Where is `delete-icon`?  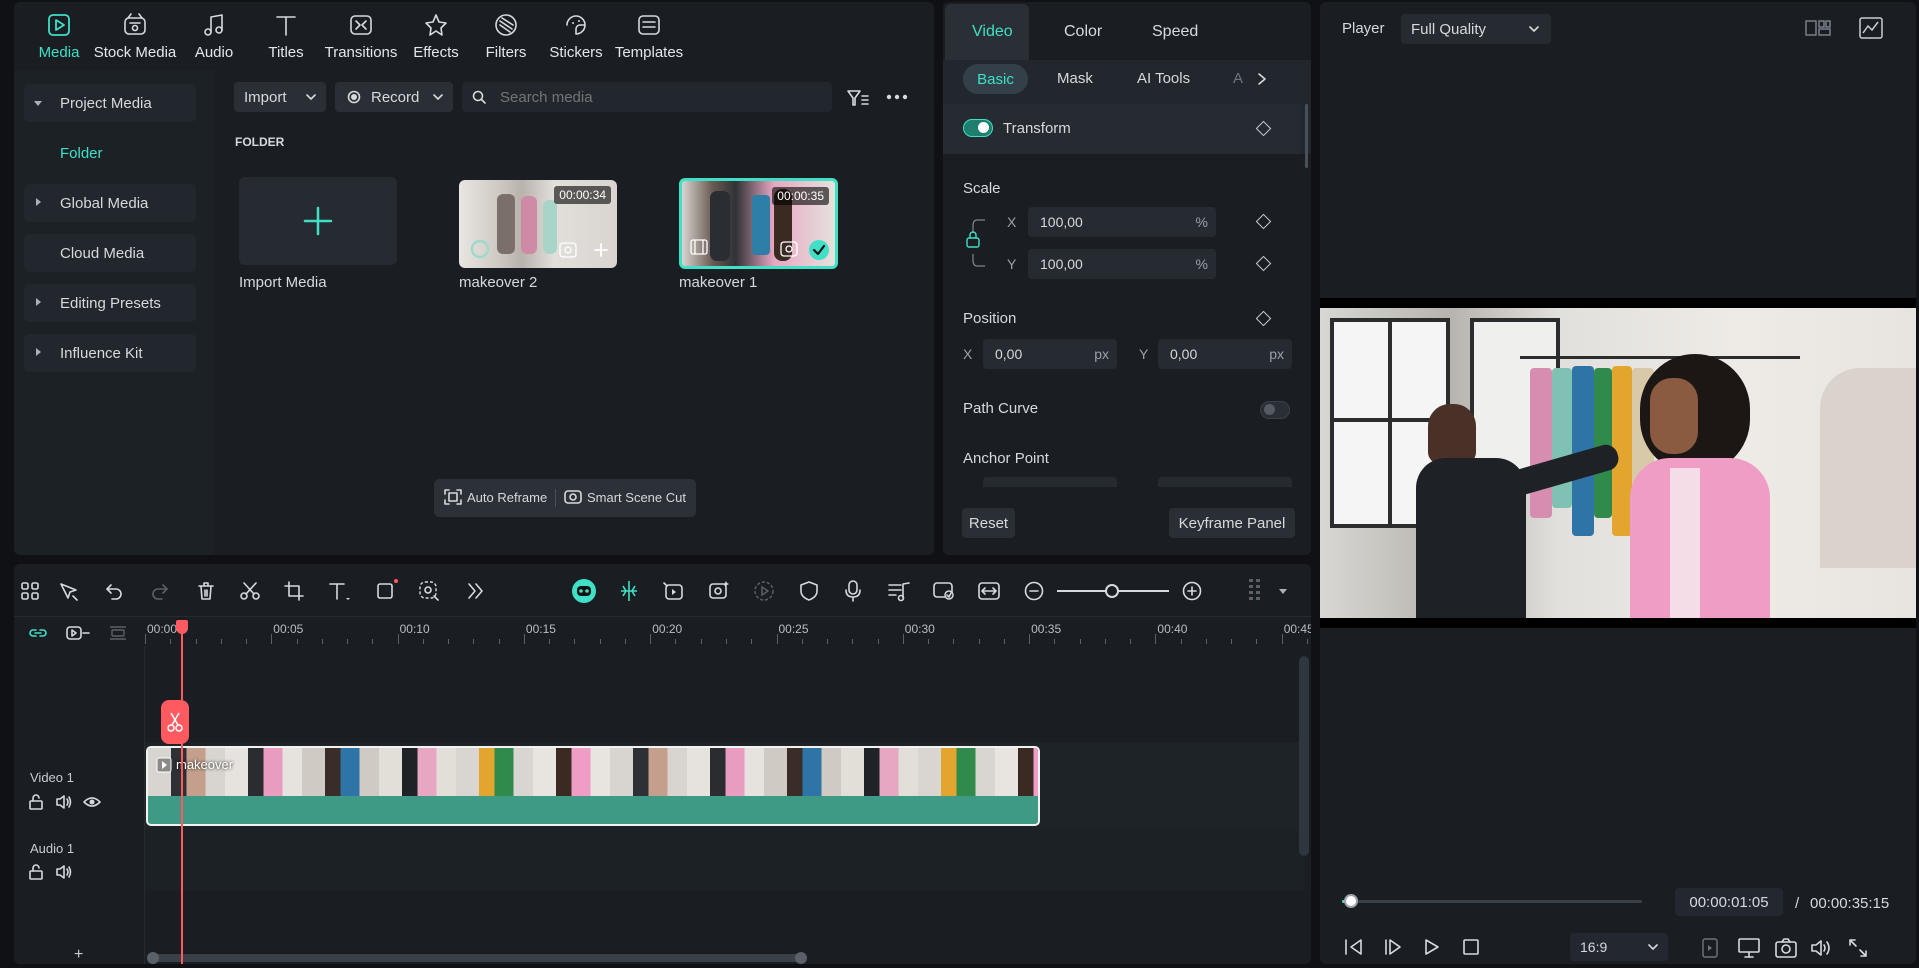 delete-icon is located at coordinates (206, 591).